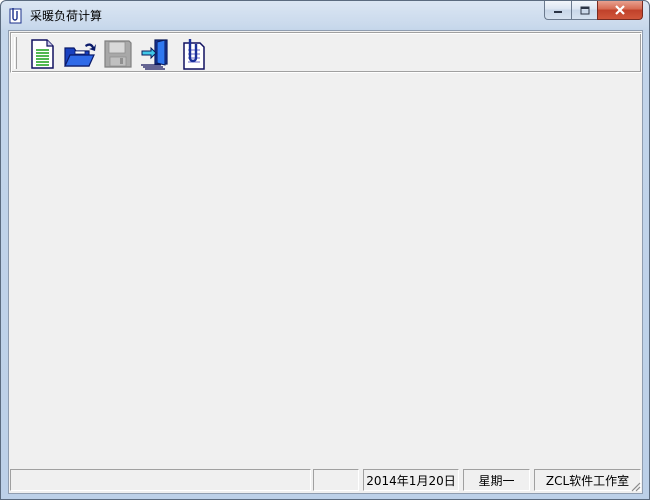  Describe the element at coordinates (15, 53) in the screenshot. I see `toolbar-grip` at that location.